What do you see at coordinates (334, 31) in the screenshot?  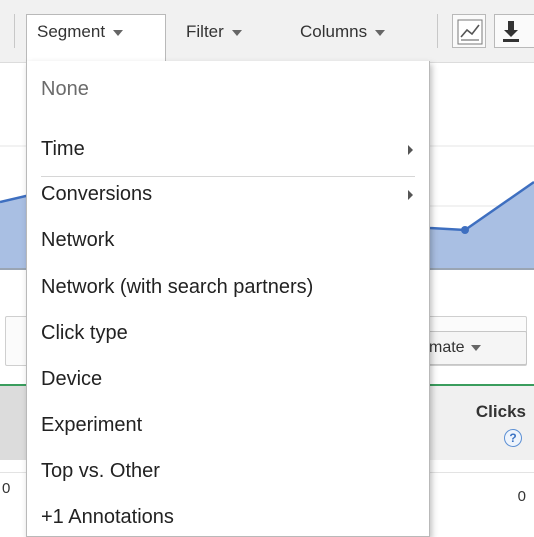 I see `columns-button-label: Columns` at bounding box center [334, 31].